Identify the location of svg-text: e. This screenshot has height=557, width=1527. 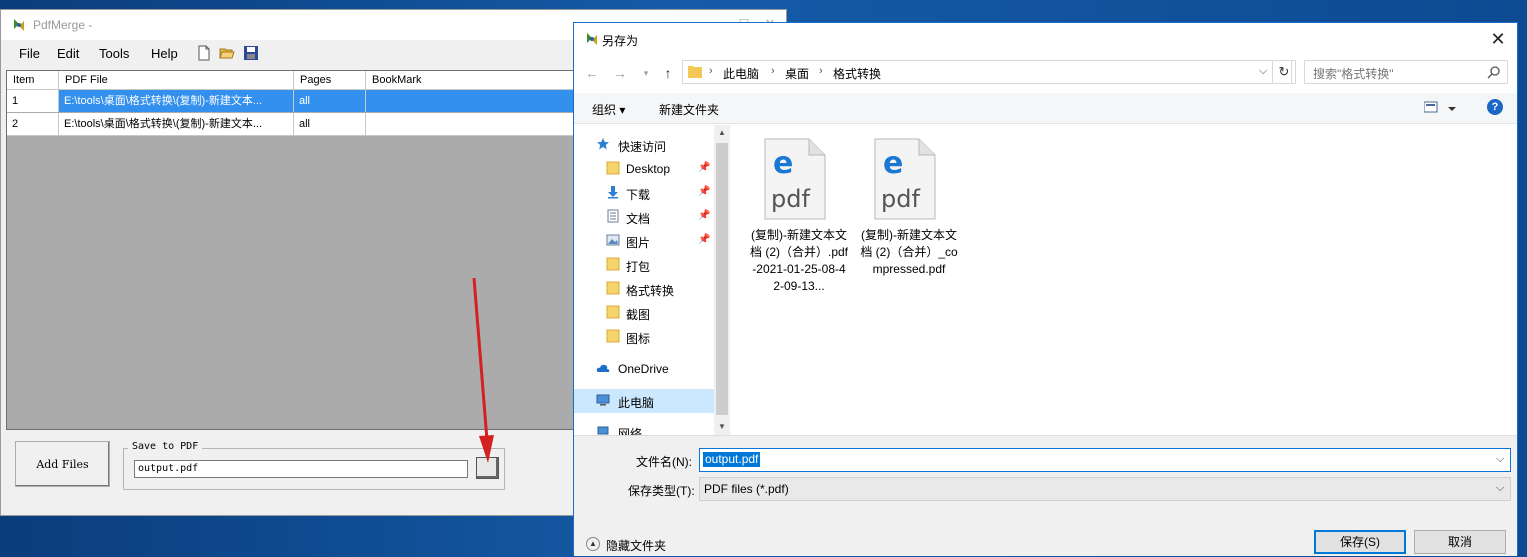
(783, 163).